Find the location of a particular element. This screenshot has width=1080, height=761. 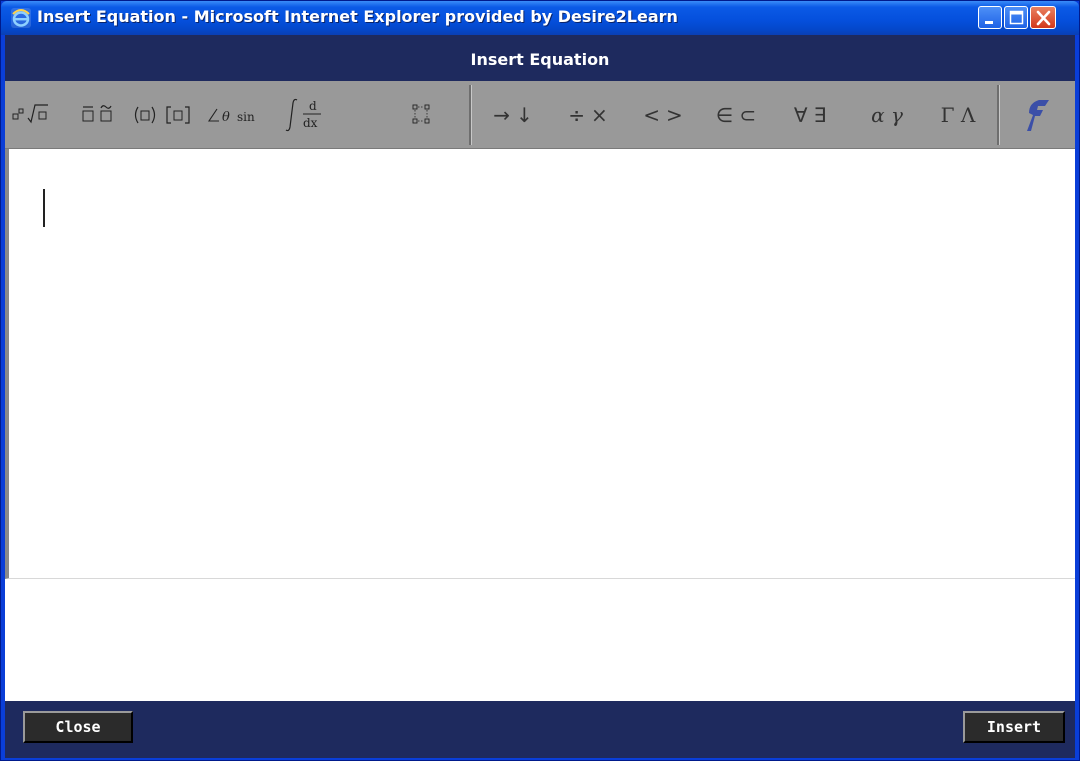

functions-tool: θ sin is located at coordinates (239, 115).